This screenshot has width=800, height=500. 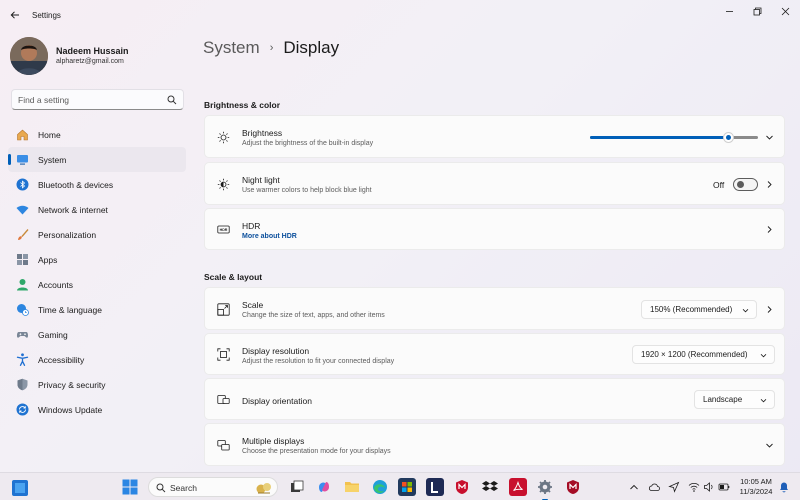 I want to click on update-icon, so click(x=22, y=409).